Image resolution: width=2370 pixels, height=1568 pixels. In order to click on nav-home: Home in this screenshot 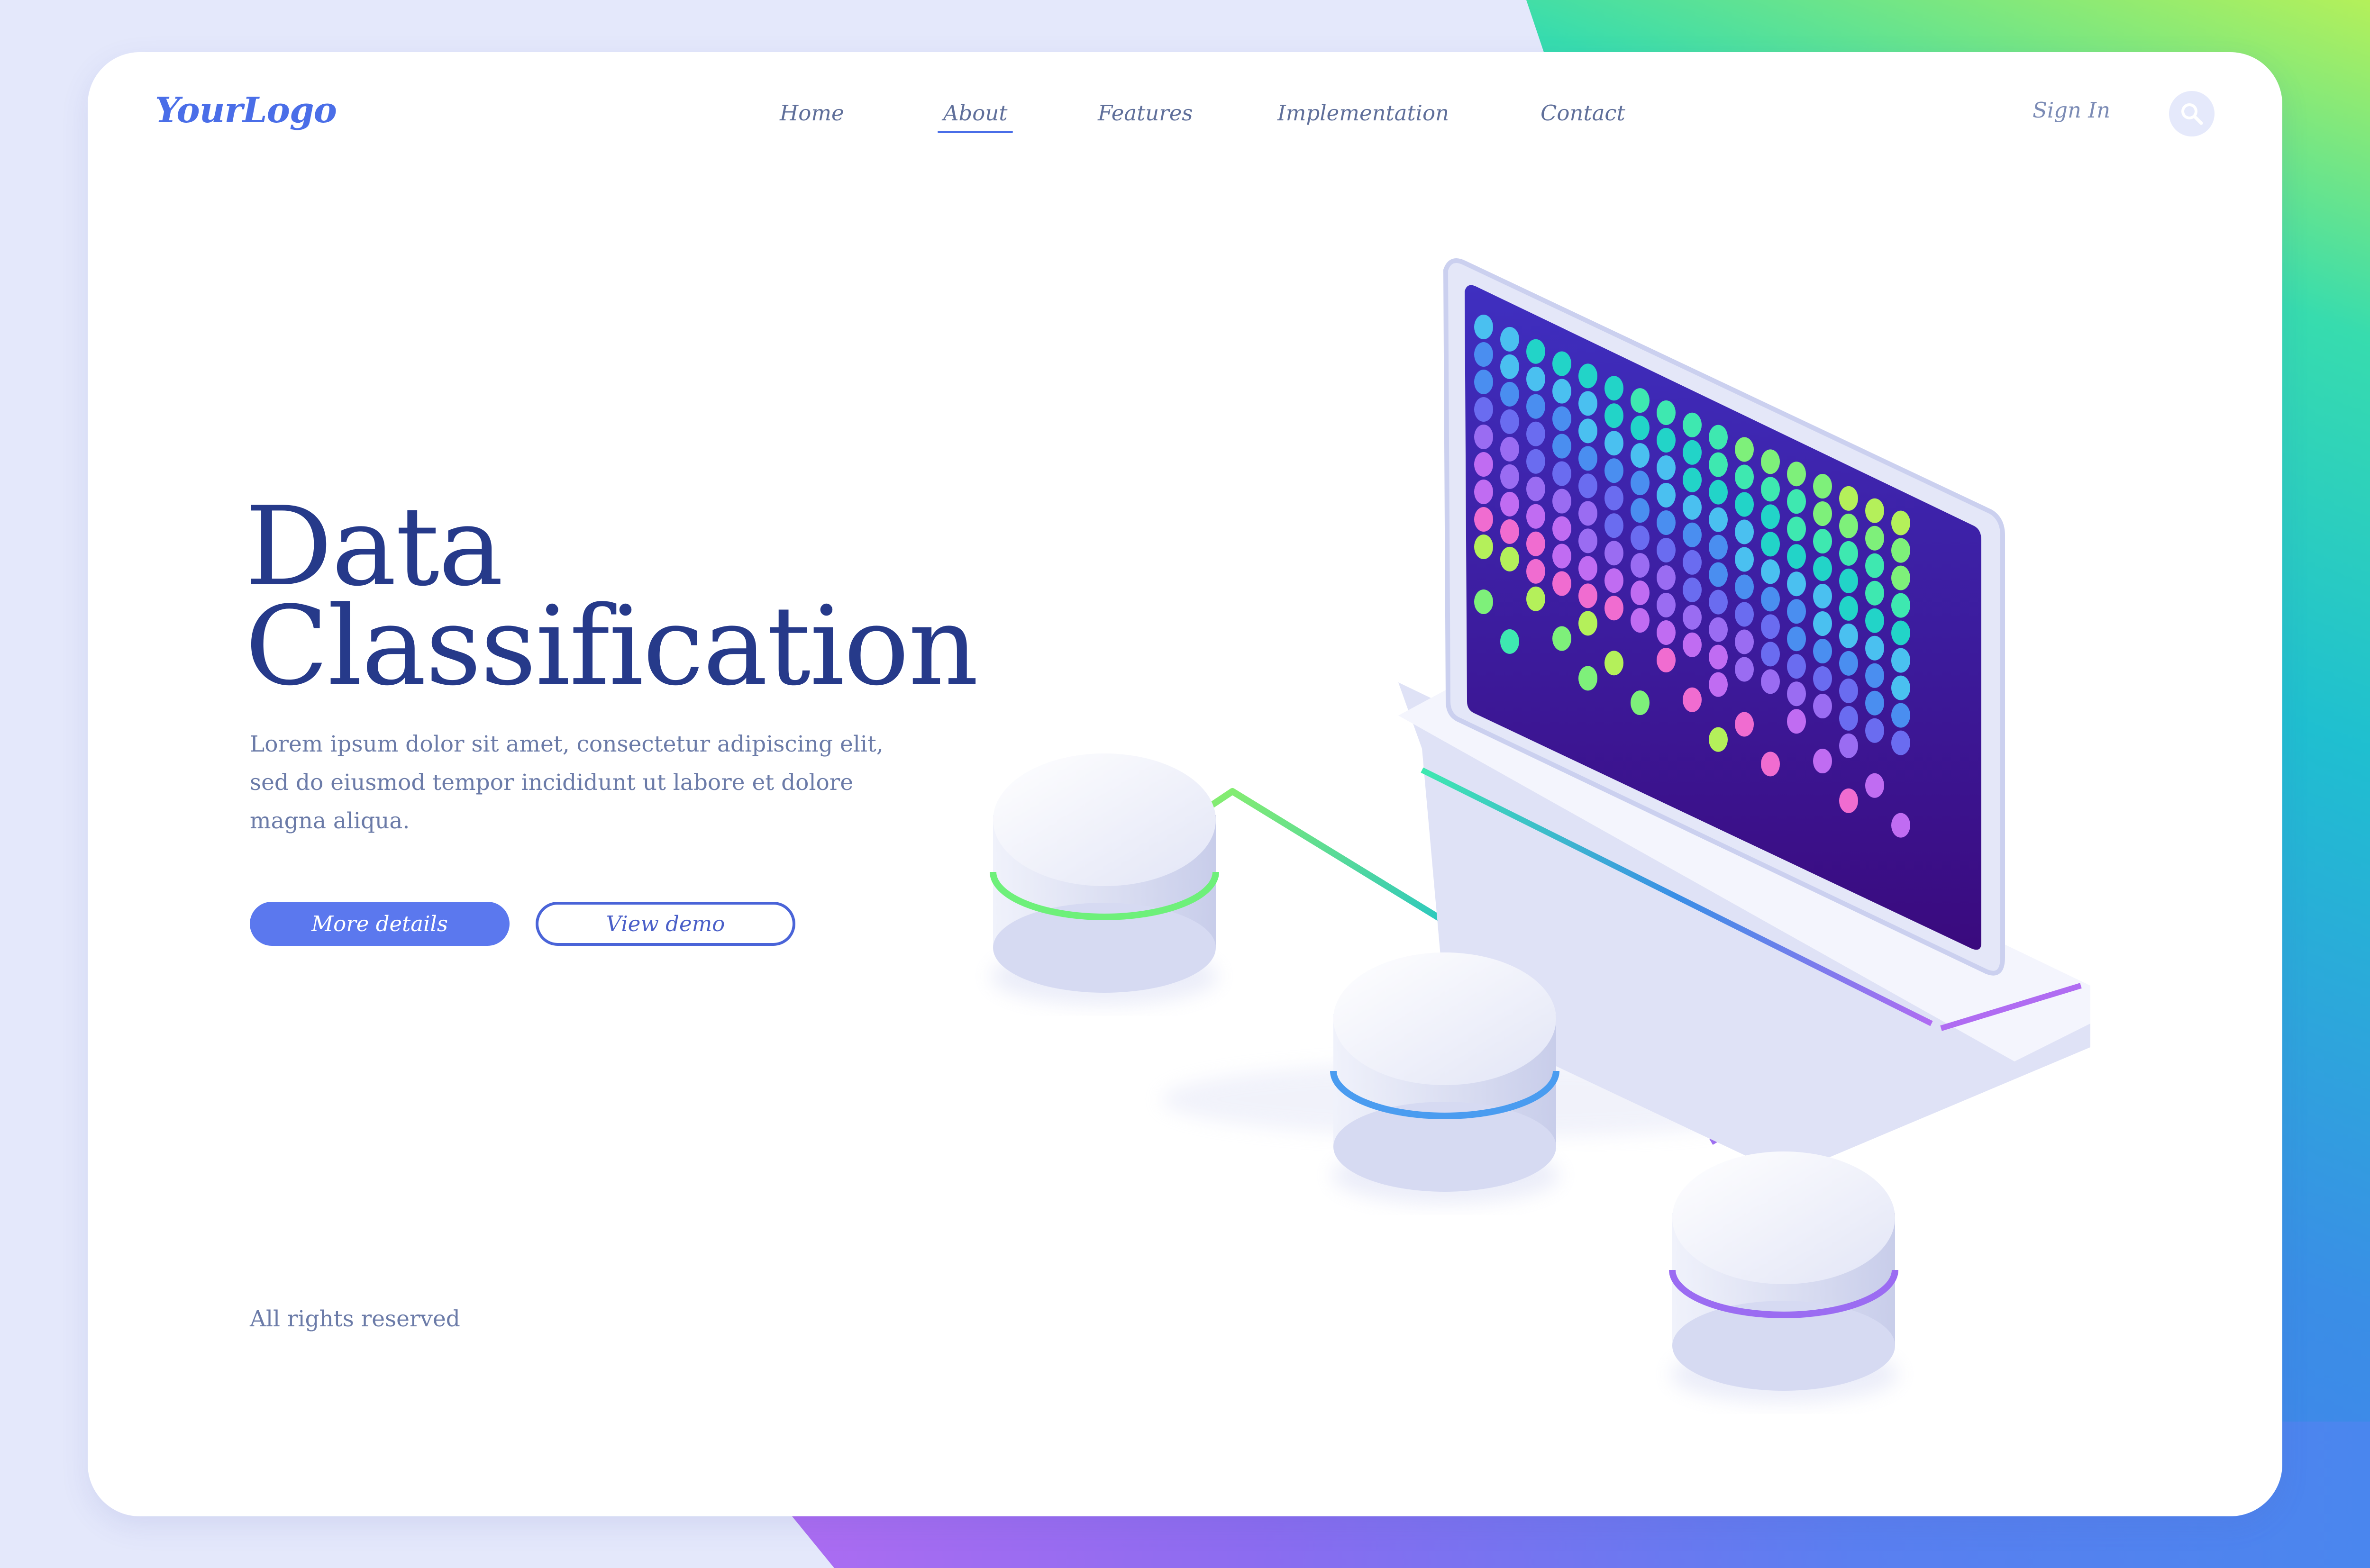, I will do `click(812, 113)`.